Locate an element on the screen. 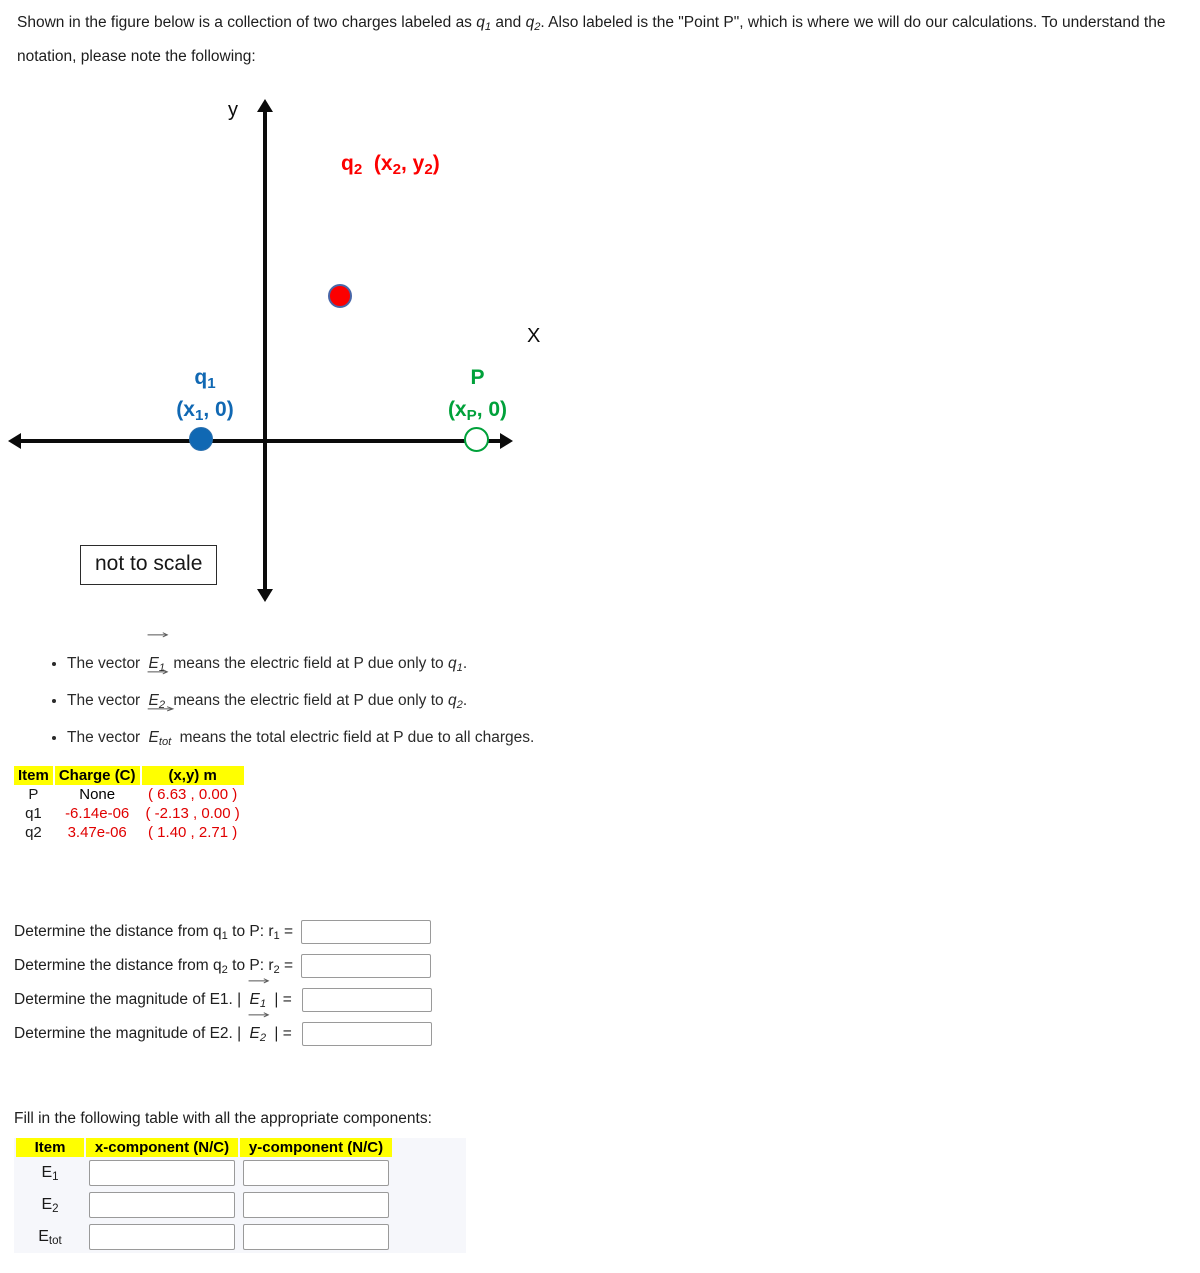 The height and width of the screenshot is (1273, 1200). q-sub2: 1 is located at coordinates (263, 1004).